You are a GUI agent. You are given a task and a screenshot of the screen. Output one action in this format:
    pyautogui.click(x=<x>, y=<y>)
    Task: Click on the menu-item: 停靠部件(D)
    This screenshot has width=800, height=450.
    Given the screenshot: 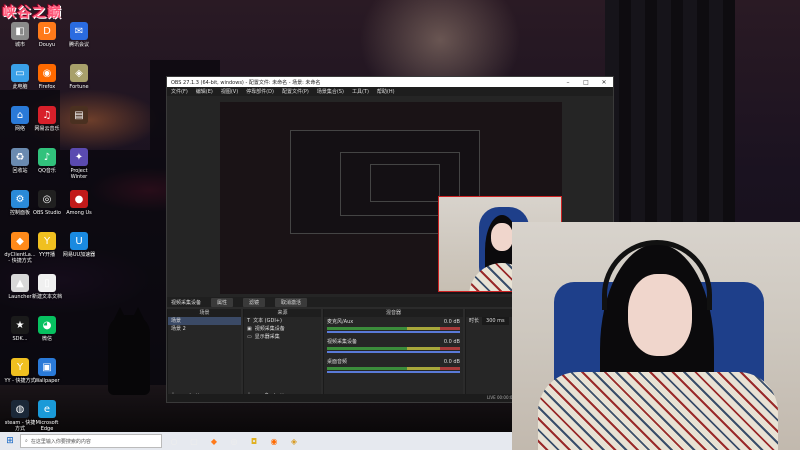 What is the action you would take?
    pyautogui.click(x=260, y=91)
    